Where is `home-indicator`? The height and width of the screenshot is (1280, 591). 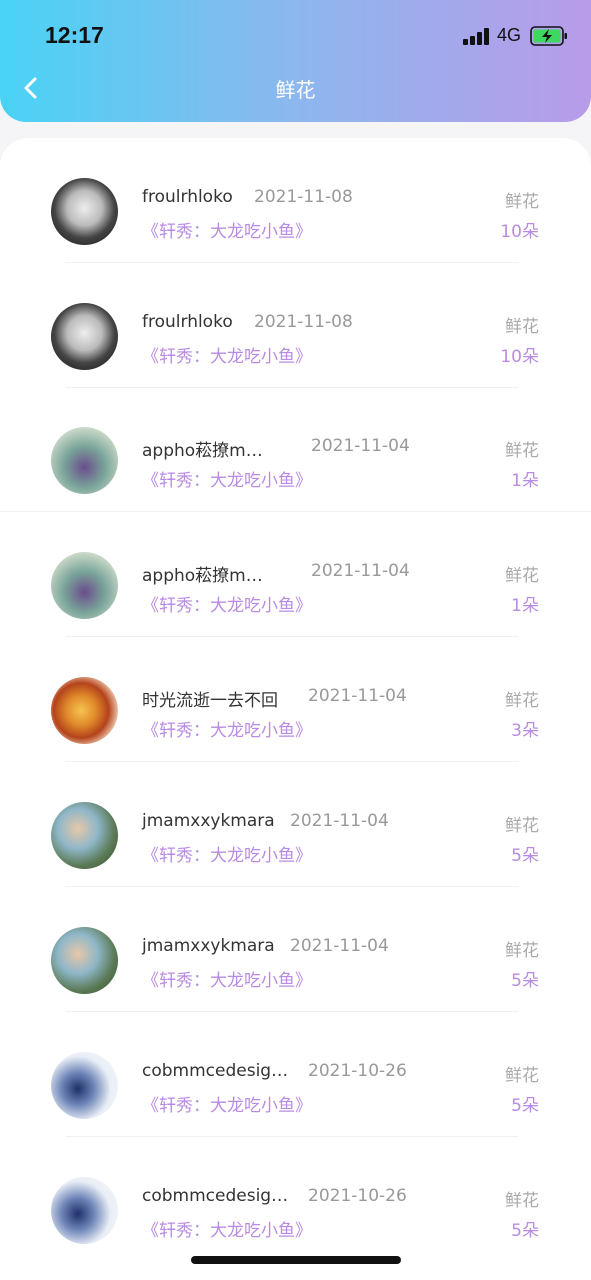
home-indicator is located at coordinates (296, 1260).